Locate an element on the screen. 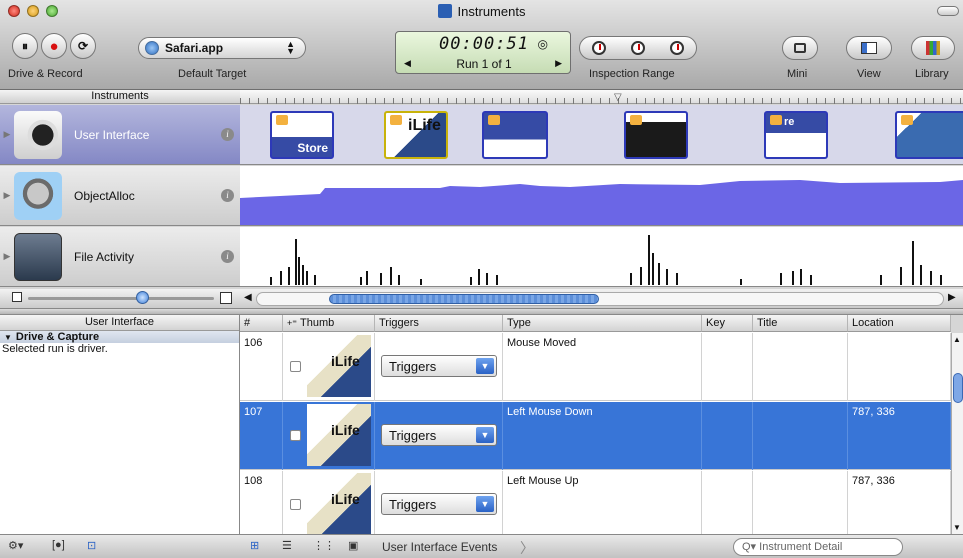 The width and height of the screenshot is (963, 558). pause-button: ⏸ is located at coordinates (25, 46).